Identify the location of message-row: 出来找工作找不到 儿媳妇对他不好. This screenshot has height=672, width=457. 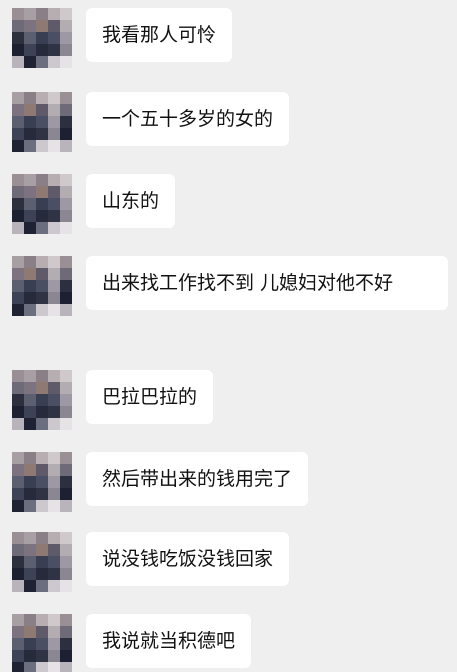
(230, 286).